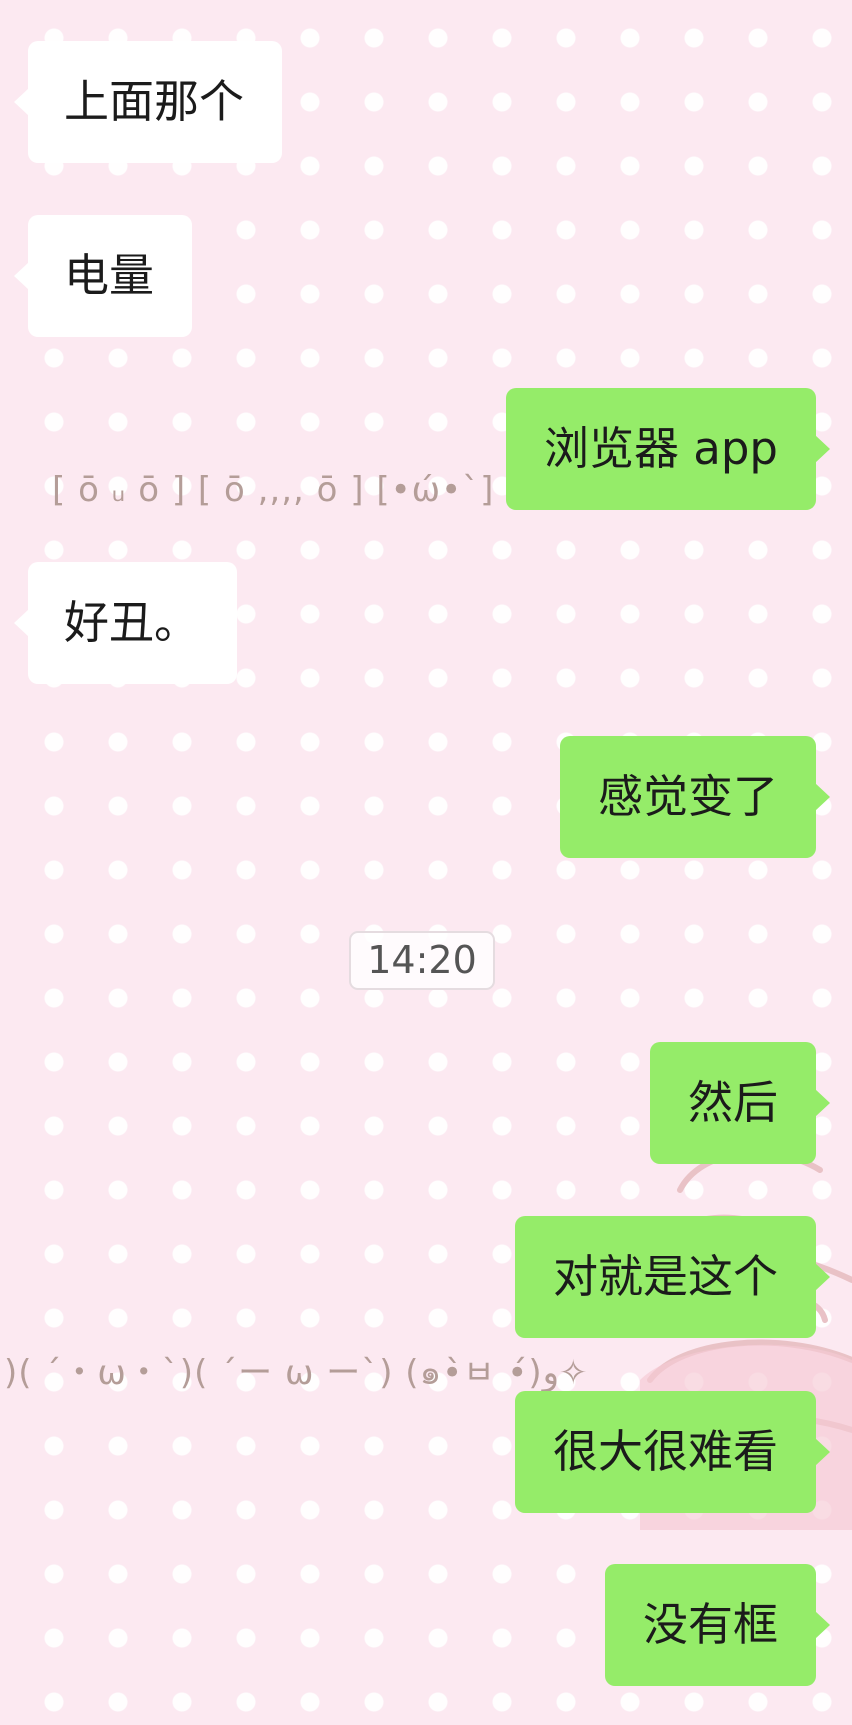  What do you see at coordinates (665, 1451) in the screenshot?
I see `message-text: 很大很难看` at bounding box center [665, 1451].